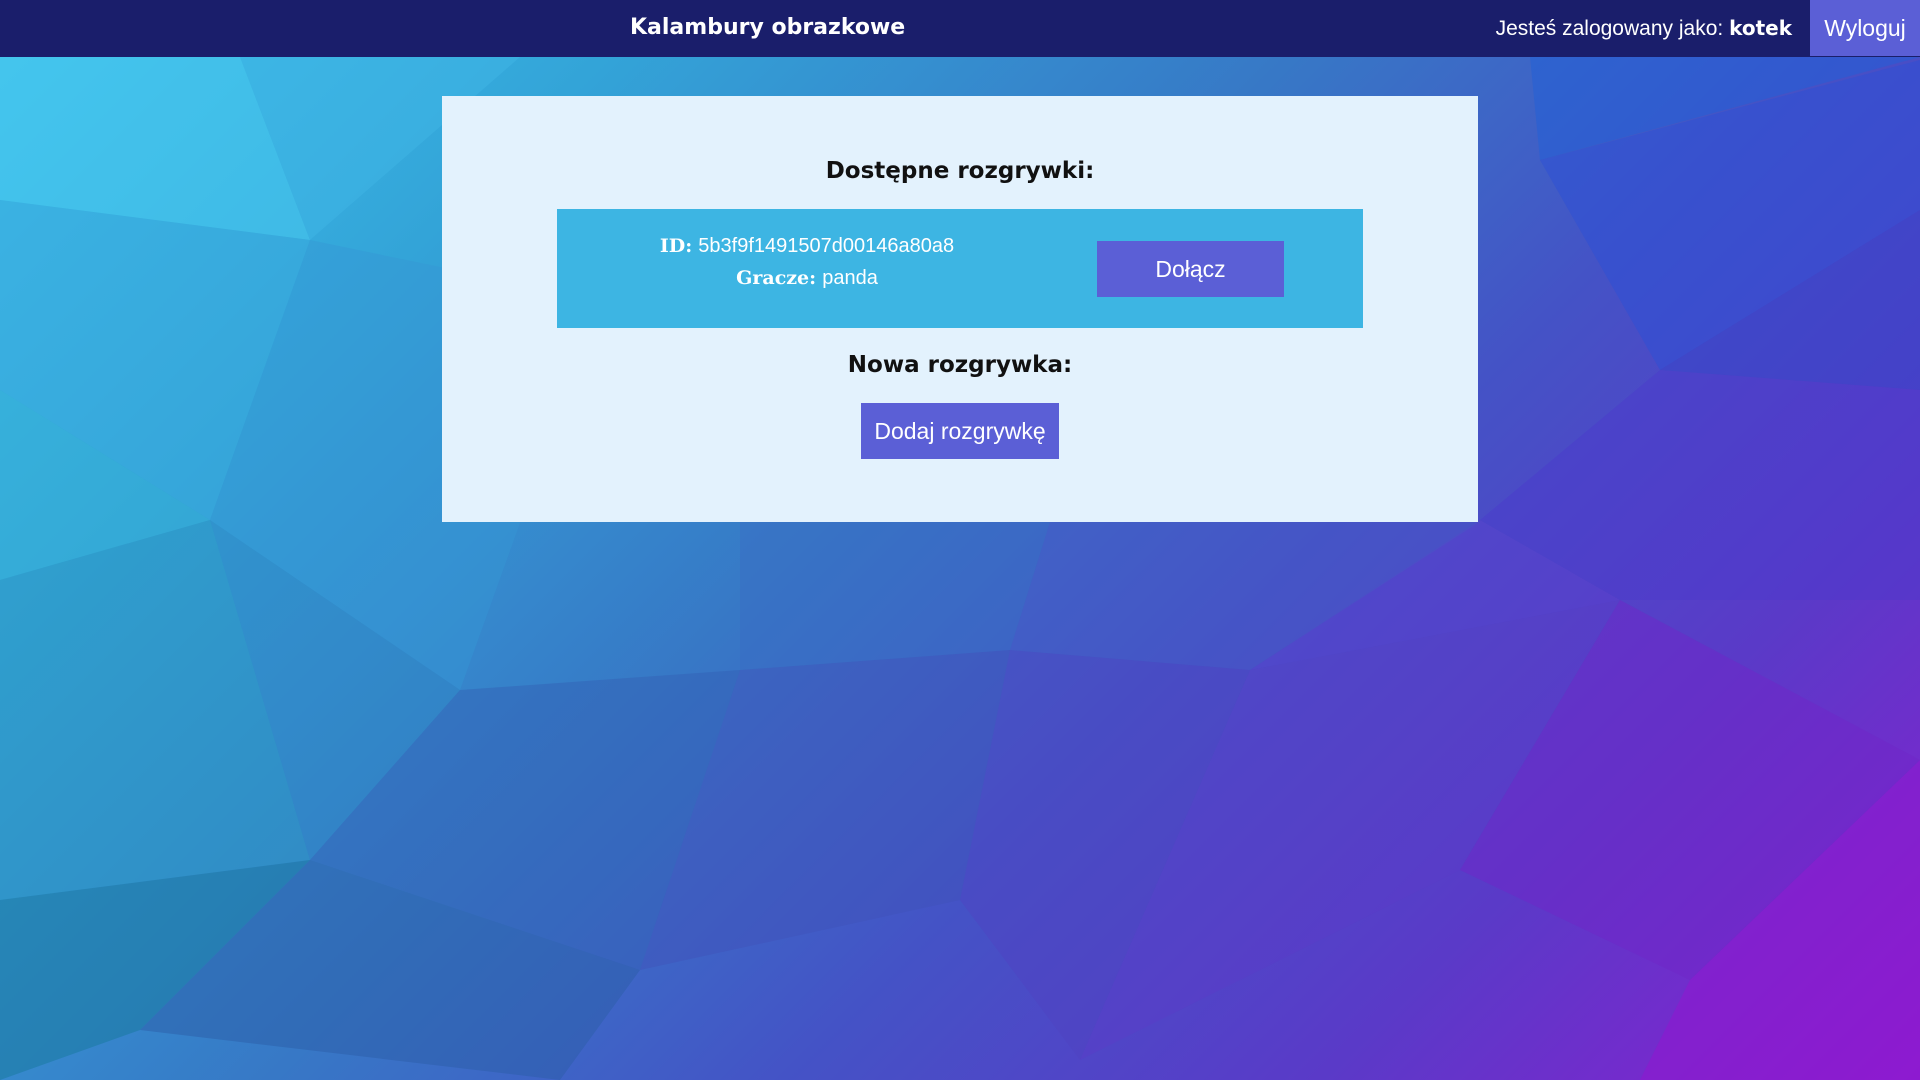 The height and width of the screenshot is (1080, 1920). Describe the element at coordinates (768, 27) in the screenshot. I see `app-title: Kalambury obrazkowe` at that location.